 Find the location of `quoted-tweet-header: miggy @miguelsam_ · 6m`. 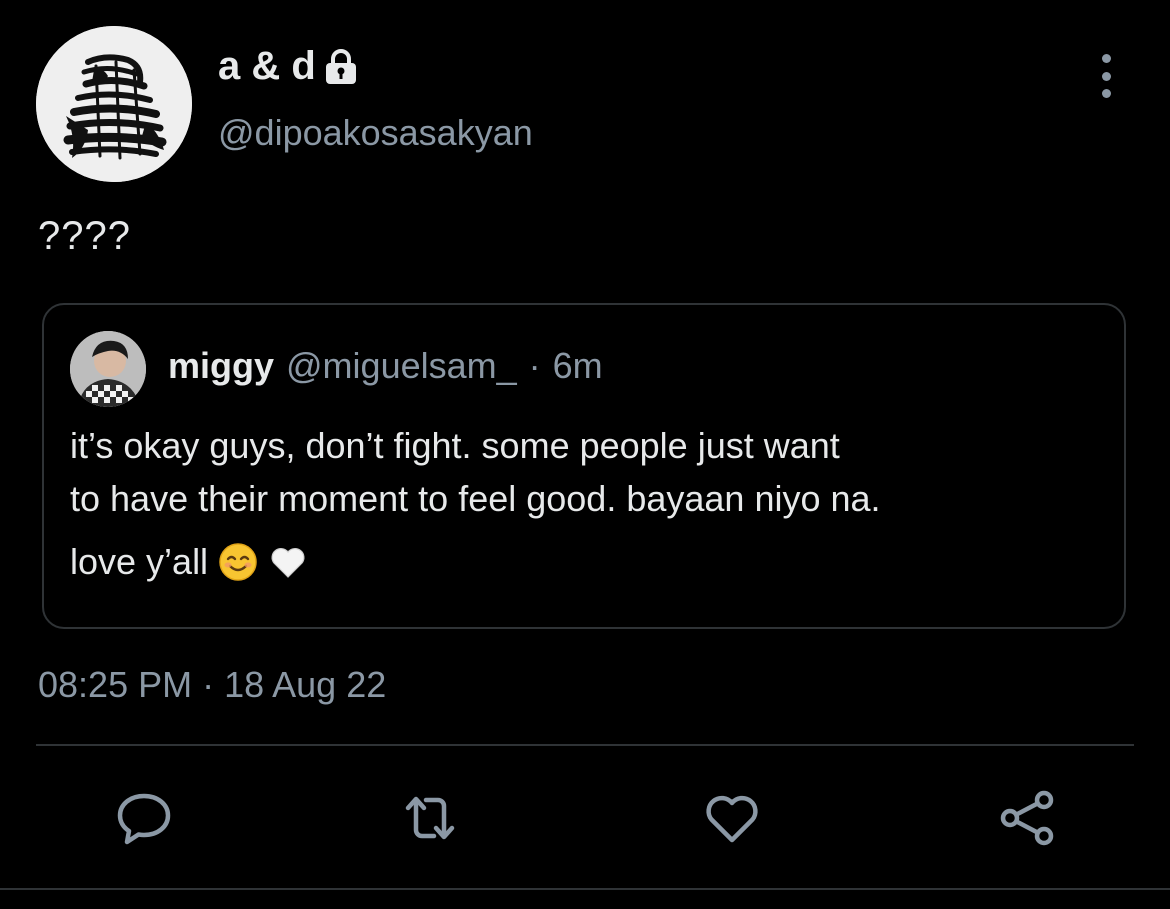

quoted-tweet-header: miggy @miguelsam_ · 6m is located at coordinates (385, 366).